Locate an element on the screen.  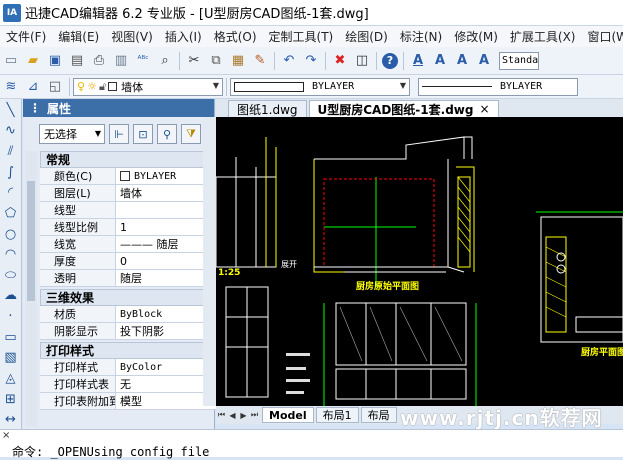
text-icon: A is located at coordinates (440, 61).